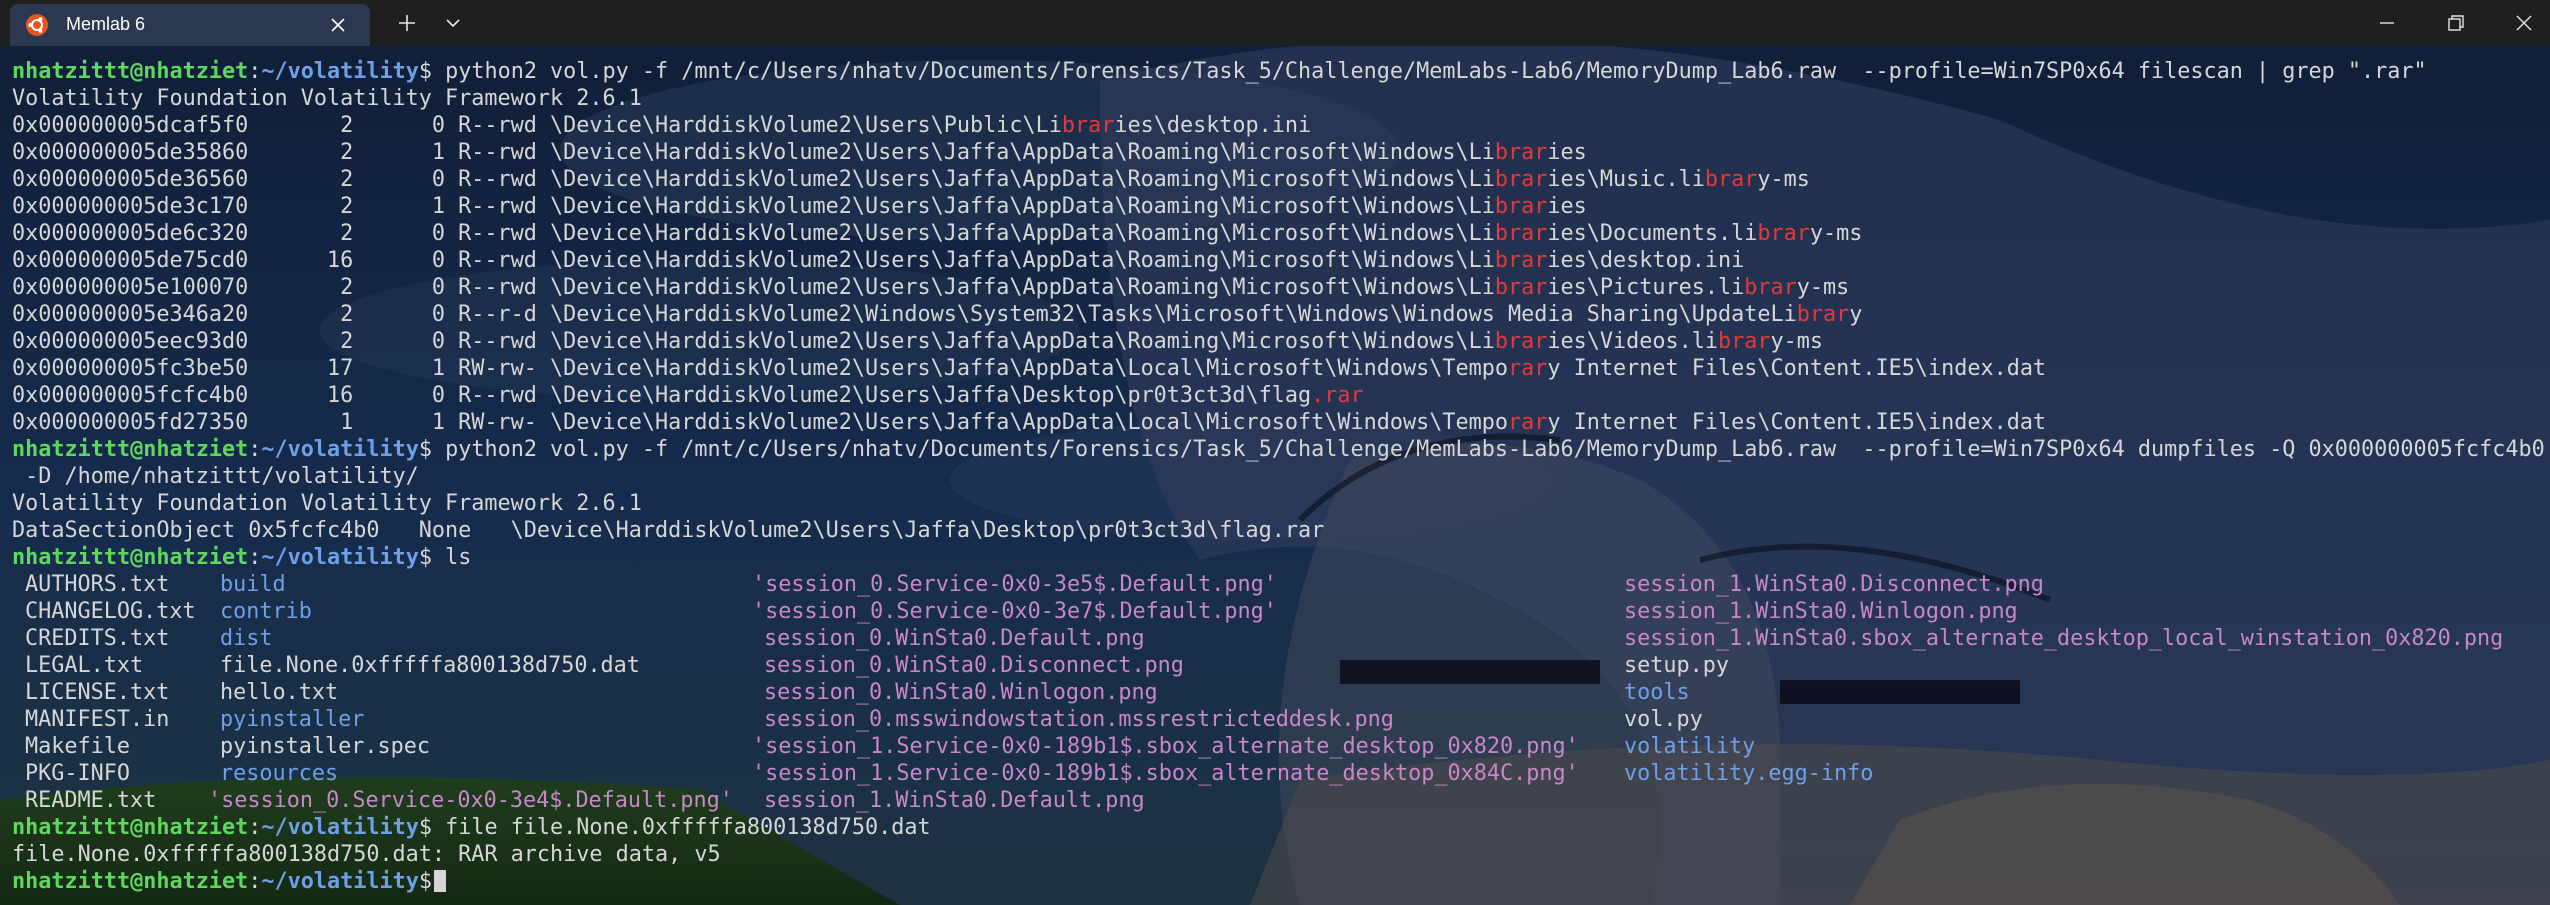 The height and width of the screenshot is (905, 2550). What do you see at coordinates (246, 638) in the screenshot?
I see `ls-entry: dist` at bounding box center [246, 638].